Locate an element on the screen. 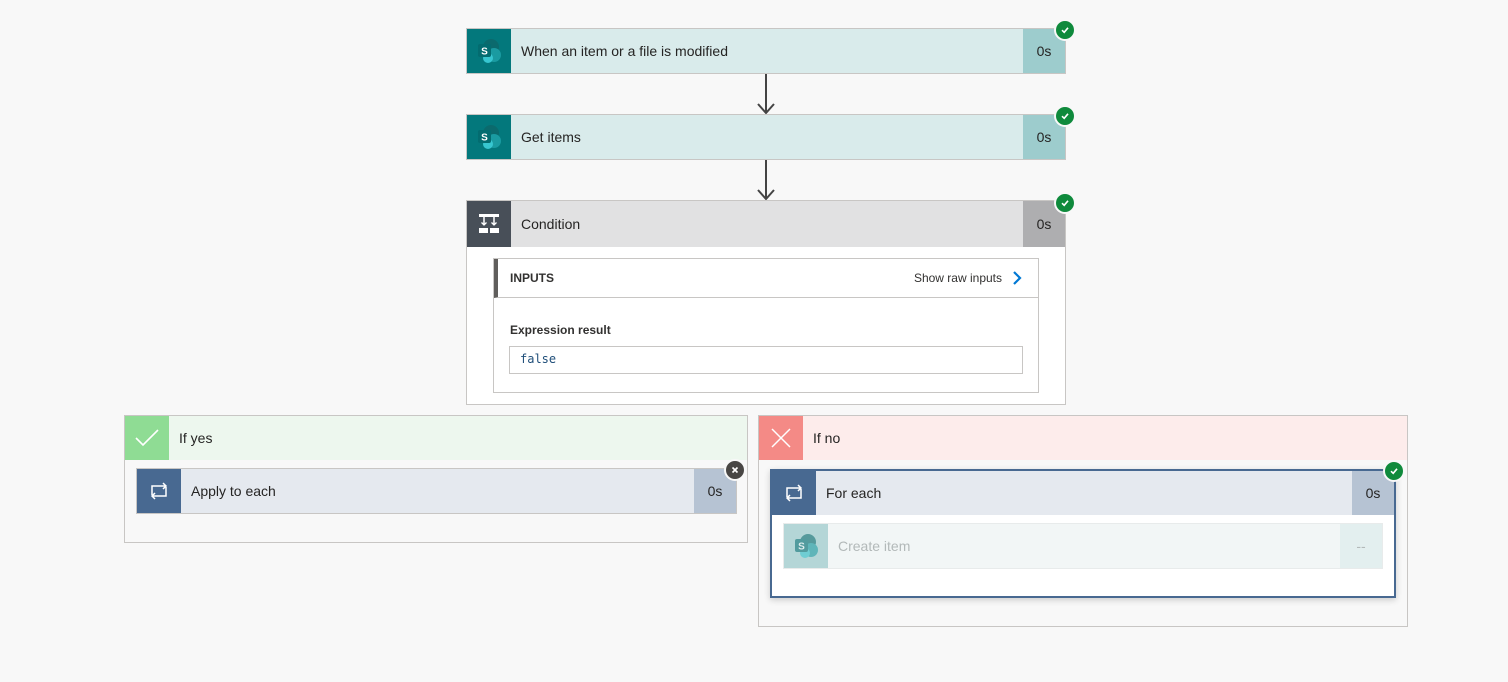  branch-header-no: If no is located at coordinates (1083, 438).